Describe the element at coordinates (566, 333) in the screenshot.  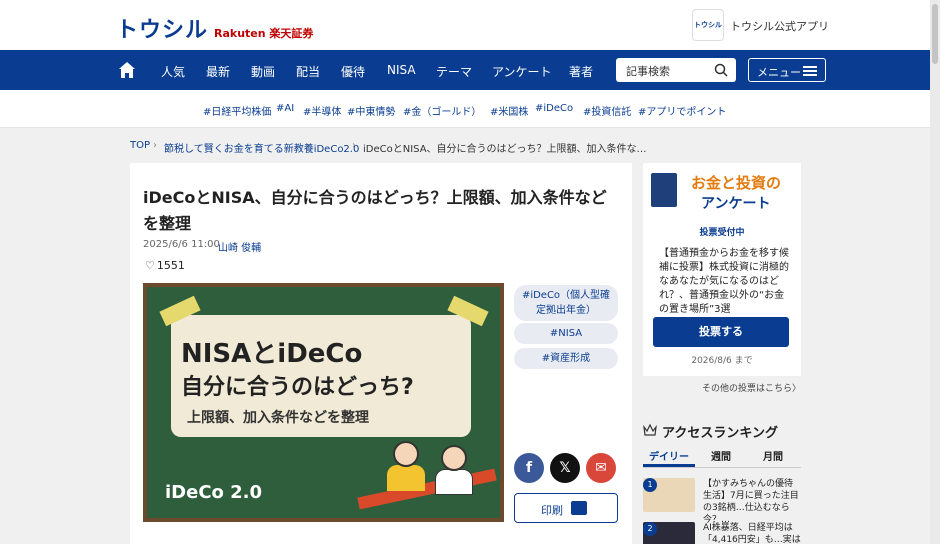
I see `tag-chip-nisa: #NISA` at that location.